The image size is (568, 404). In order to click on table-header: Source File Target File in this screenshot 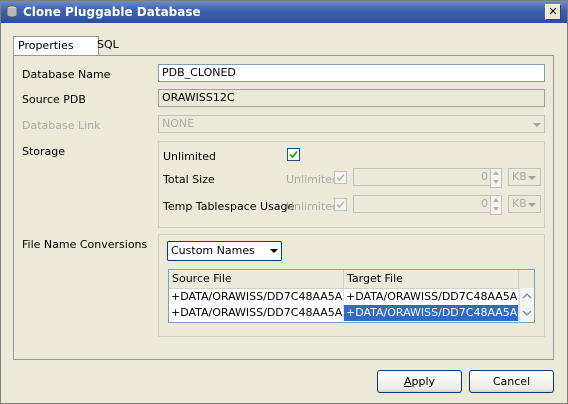, I will do `click(351, 279)`.